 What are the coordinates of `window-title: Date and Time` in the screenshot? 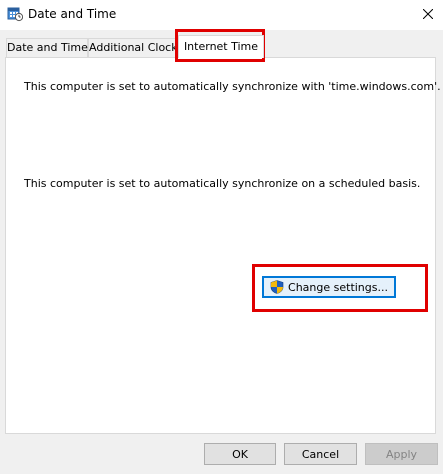 It's located at (72, 14).